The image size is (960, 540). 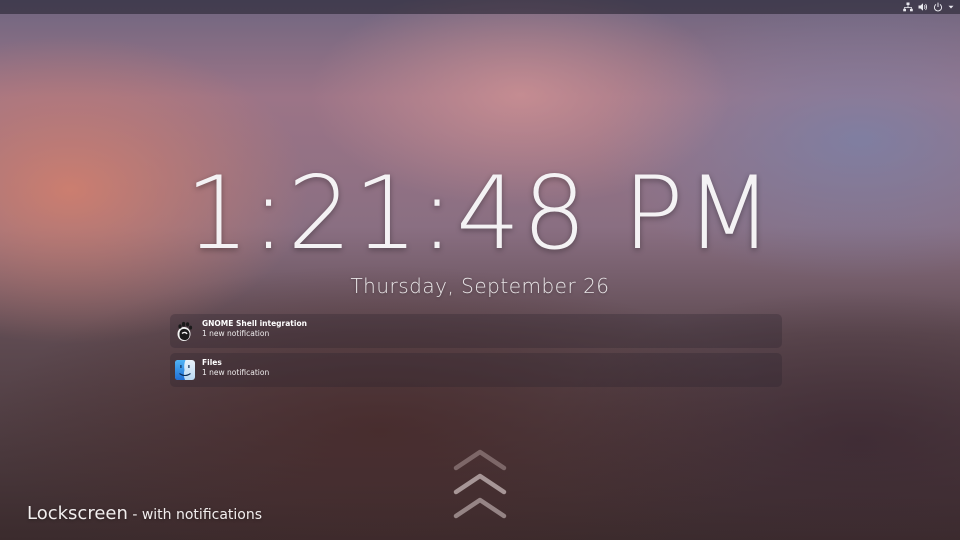 I want to click on notification-files: Files 1 new notification, so click(x=476, y=370).